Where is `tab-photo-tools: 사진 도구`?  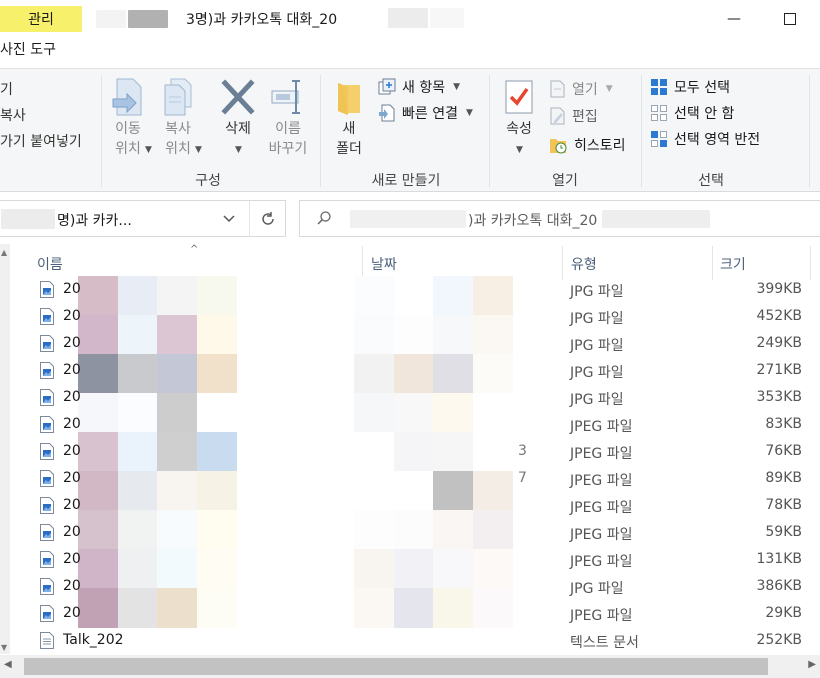
tab-photo-tools: 사진 도구 is located at coordinates (41, 50).